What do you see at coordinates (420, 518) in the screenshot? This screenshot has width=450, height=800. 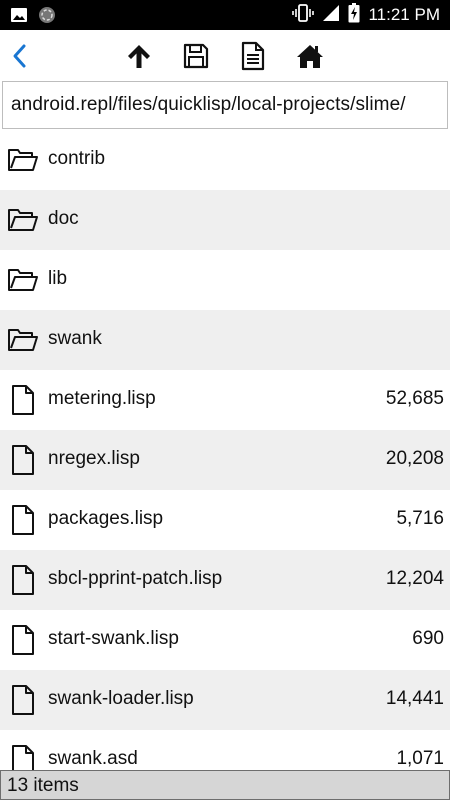 I see `file-size: 5,716` at bounding box center [420, 518].